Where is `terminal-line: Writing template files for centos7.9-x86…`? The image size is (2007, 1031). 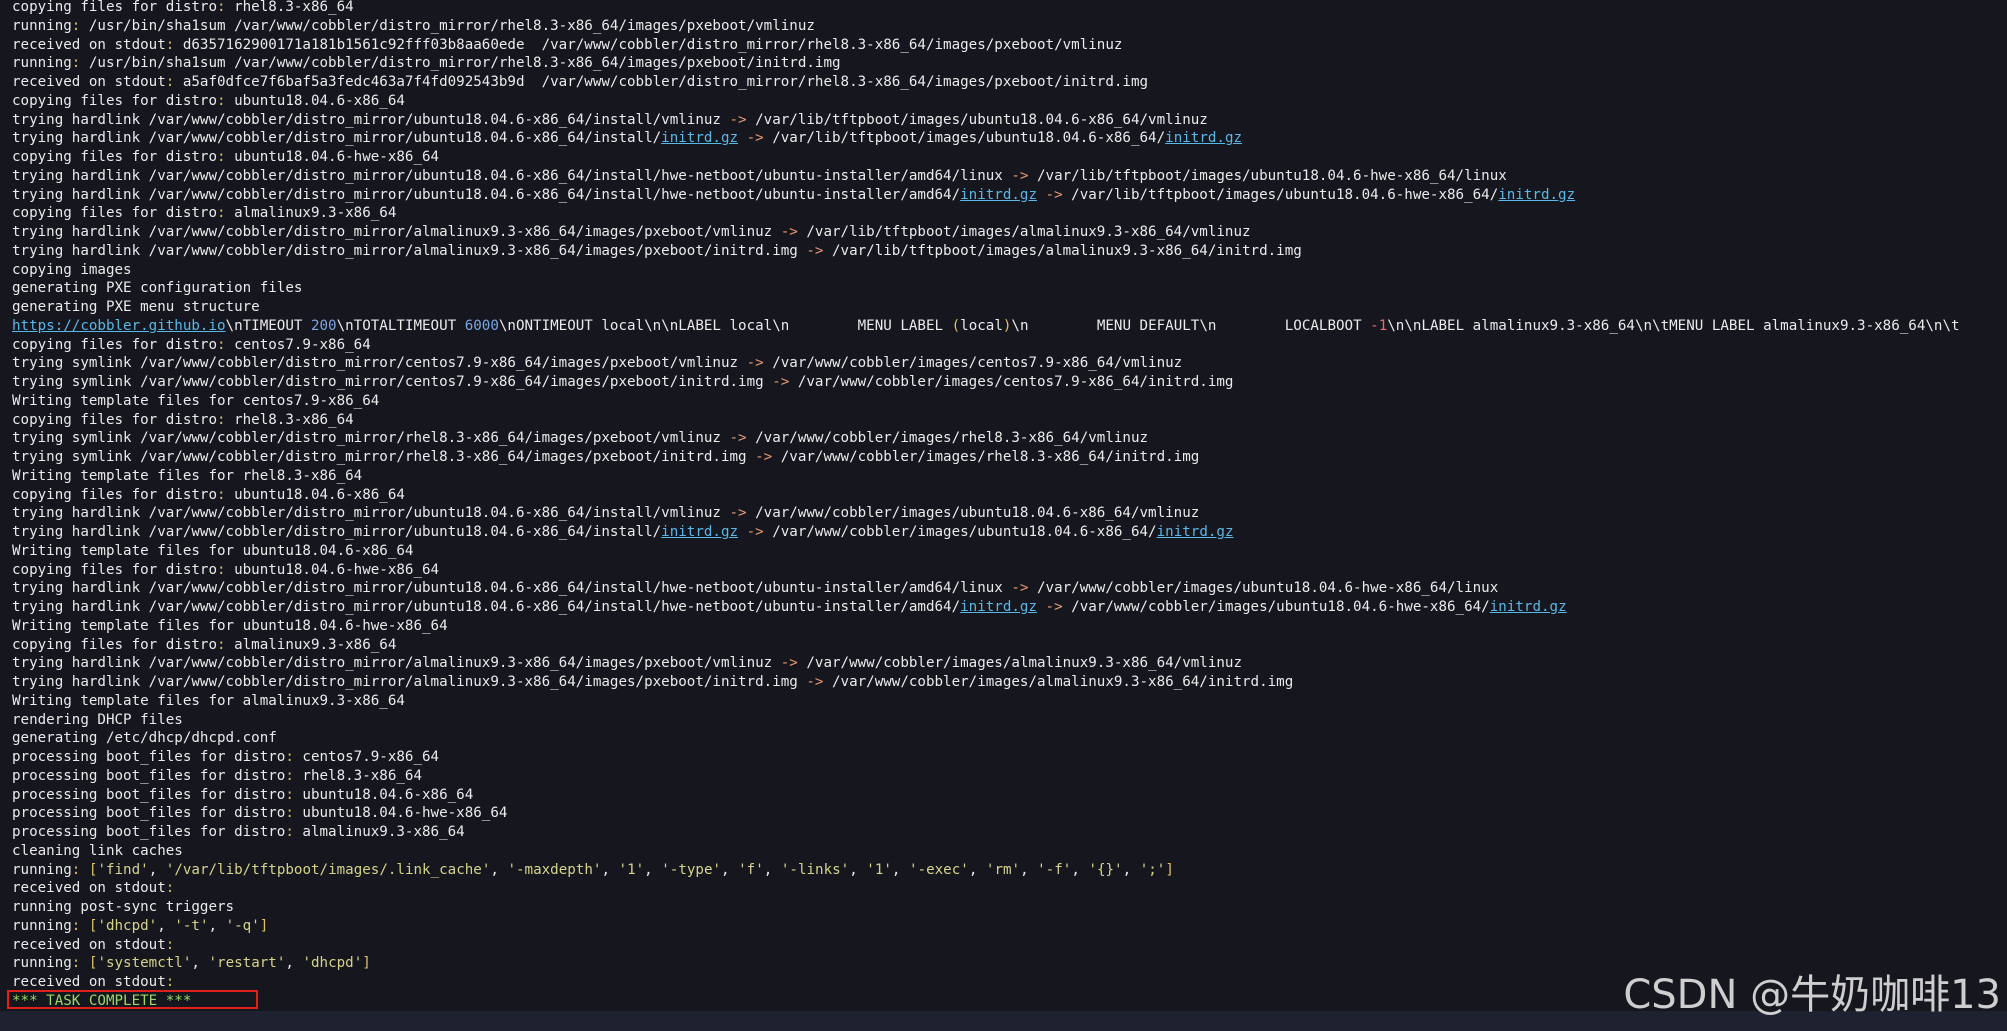
terminal-line: Writing template files for centos7.9-x86… is located at coordinates (1009, 401).